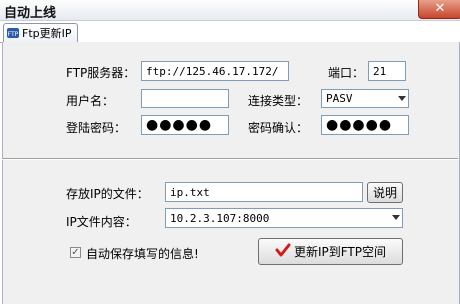 The height and width of the screenshot is (304, 460). What do you see at coordinates (339, 98) in the screenshot?
I see `connection-type-value: PASV` at bounding box center [339, 98].